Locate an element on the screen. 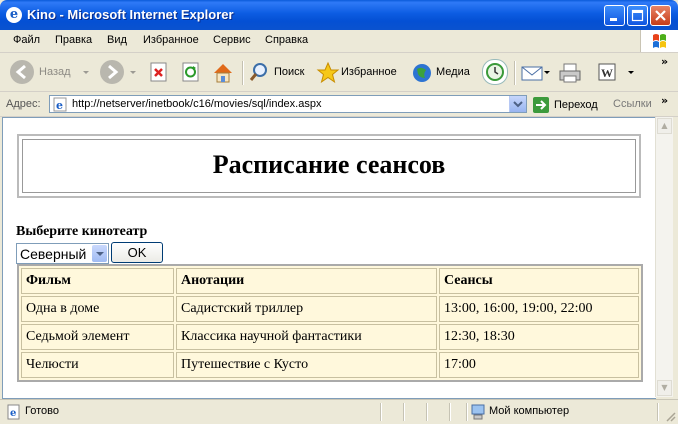 Image resolution: width=678 pixels, height=424 pixels. links-toolbar: Ссылки is located at coordinates (632, 104).